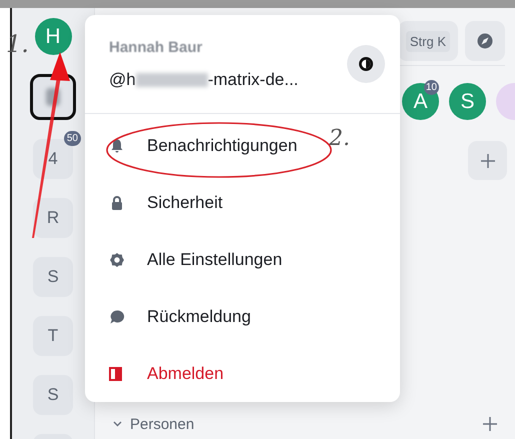 The height and width of the screenshot is (439, 515). Describe the element at coordinates (117, 146) in the screenshot. I see `bell-icon` at that location.